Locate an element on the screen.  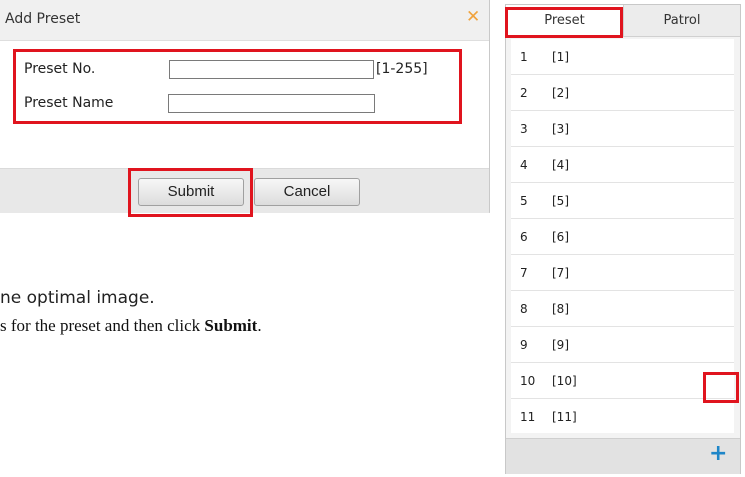
instruction-line-2-end: . is located at coordinates (259, 325).